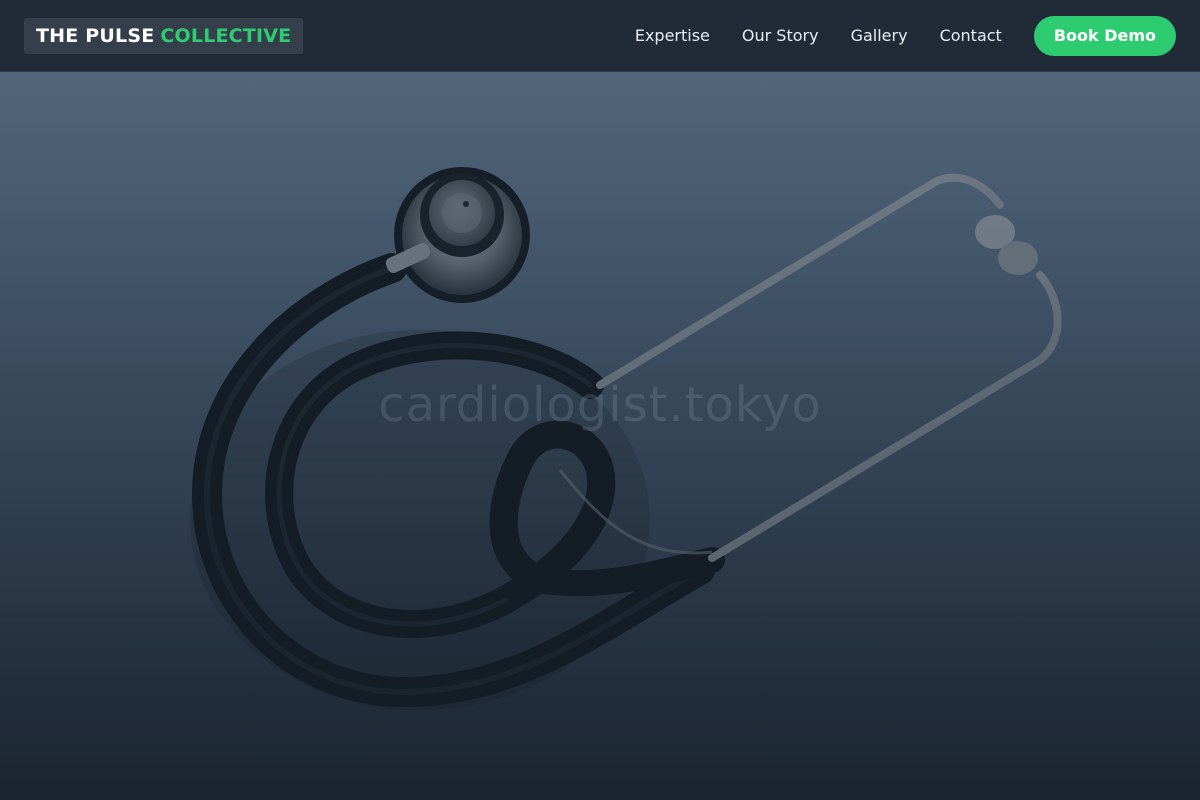 This screenshot has height=800, width=1200. What do you see at coordinates (95, 35) in the screenshot?
I see `brand-name-main: THE PULSE` at bounding box center [95, 35].